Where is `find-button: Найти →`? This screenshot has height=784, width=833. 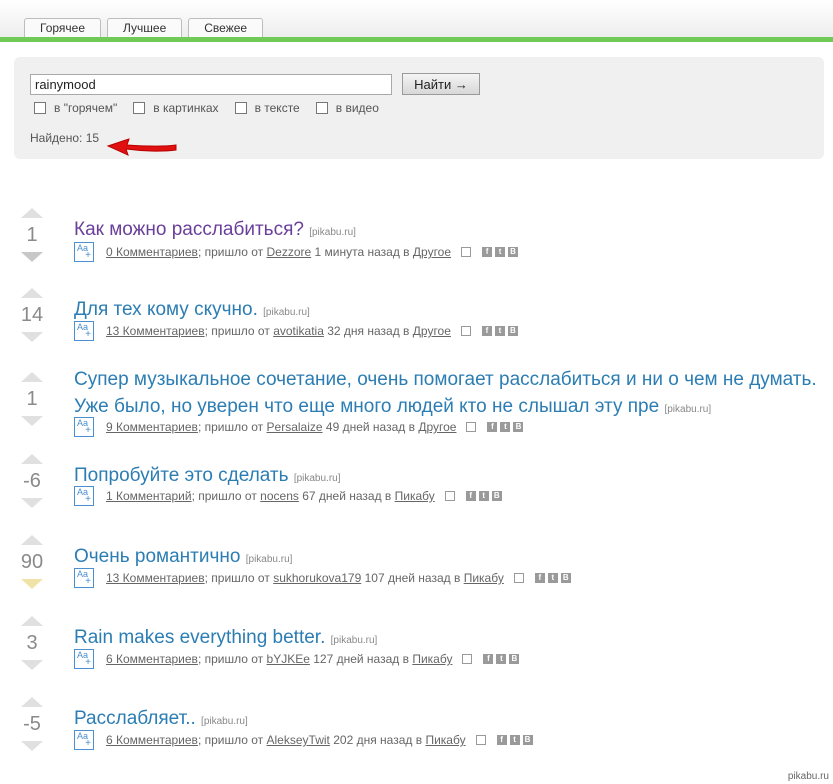 find-button: Найти → is located at coordinates (441, 84).